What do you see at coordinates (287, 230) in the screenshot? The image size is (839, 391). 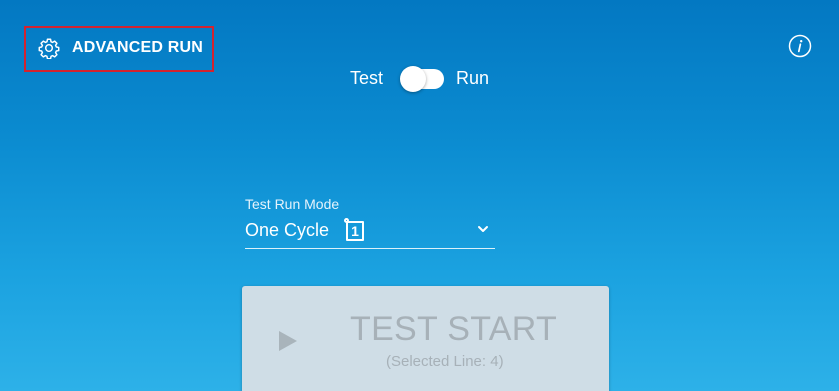 I see `test-run-mode-value: One Cycle` at bounding box center [287, 230].